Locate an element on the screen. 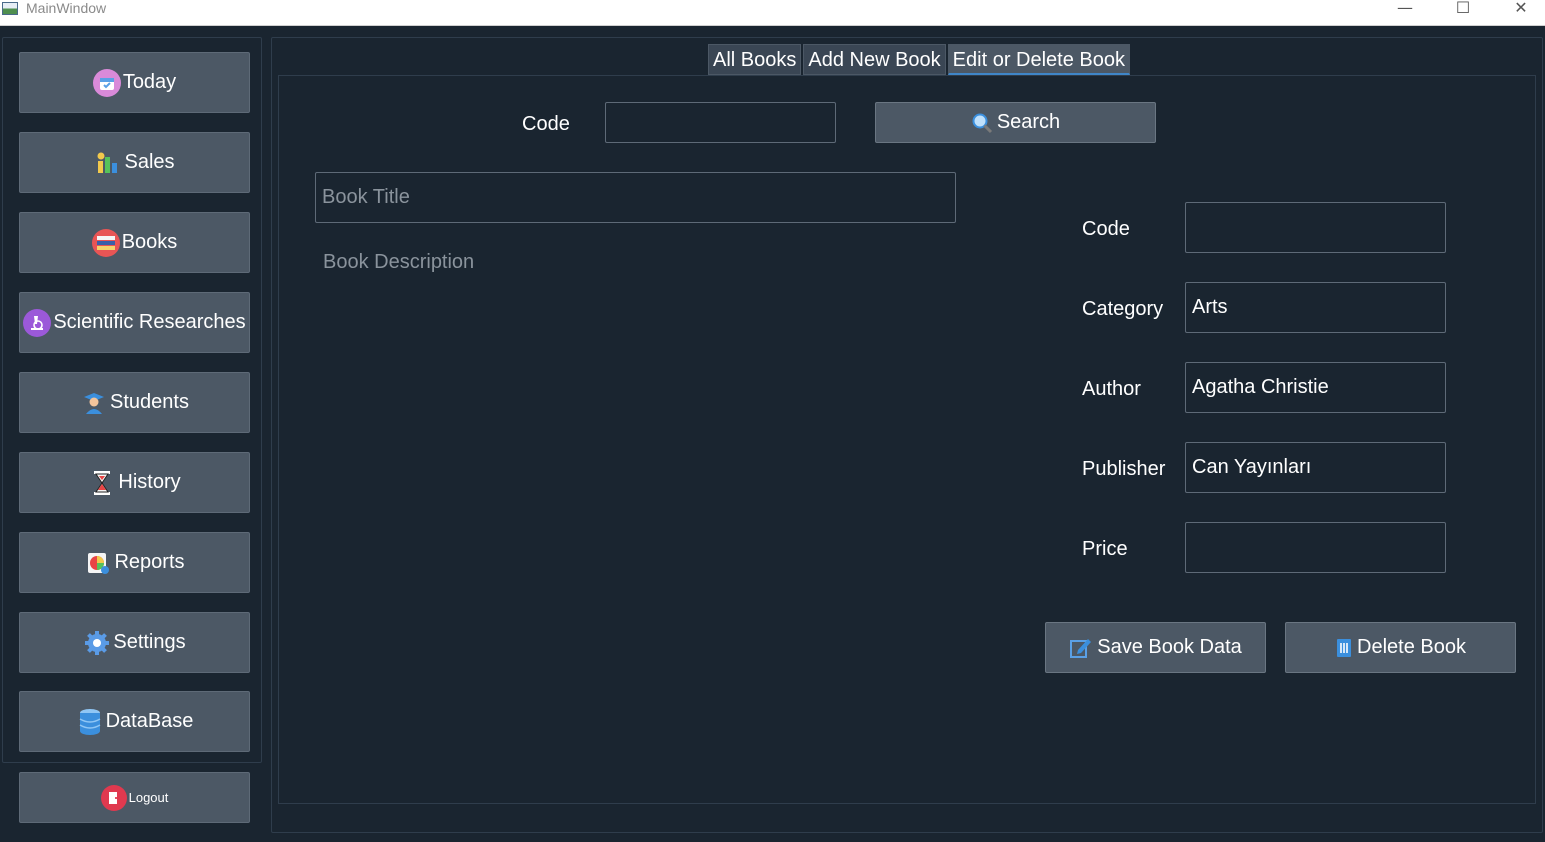 This screenshot has height=842, width=1545. save-book-label: Save Book Data is located at coordinates (1169, 647).